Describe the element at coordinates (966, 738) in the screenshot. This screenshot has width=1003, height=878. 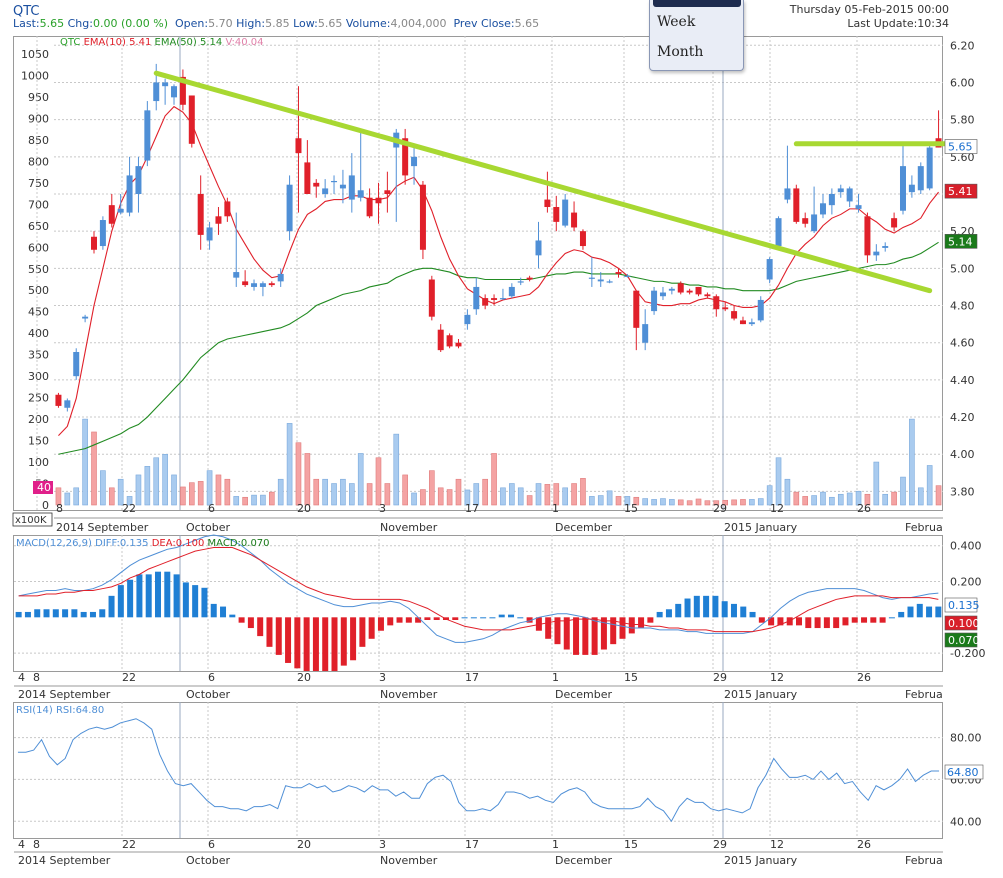
I see `rsi-tick-label: 80.00` at that location.